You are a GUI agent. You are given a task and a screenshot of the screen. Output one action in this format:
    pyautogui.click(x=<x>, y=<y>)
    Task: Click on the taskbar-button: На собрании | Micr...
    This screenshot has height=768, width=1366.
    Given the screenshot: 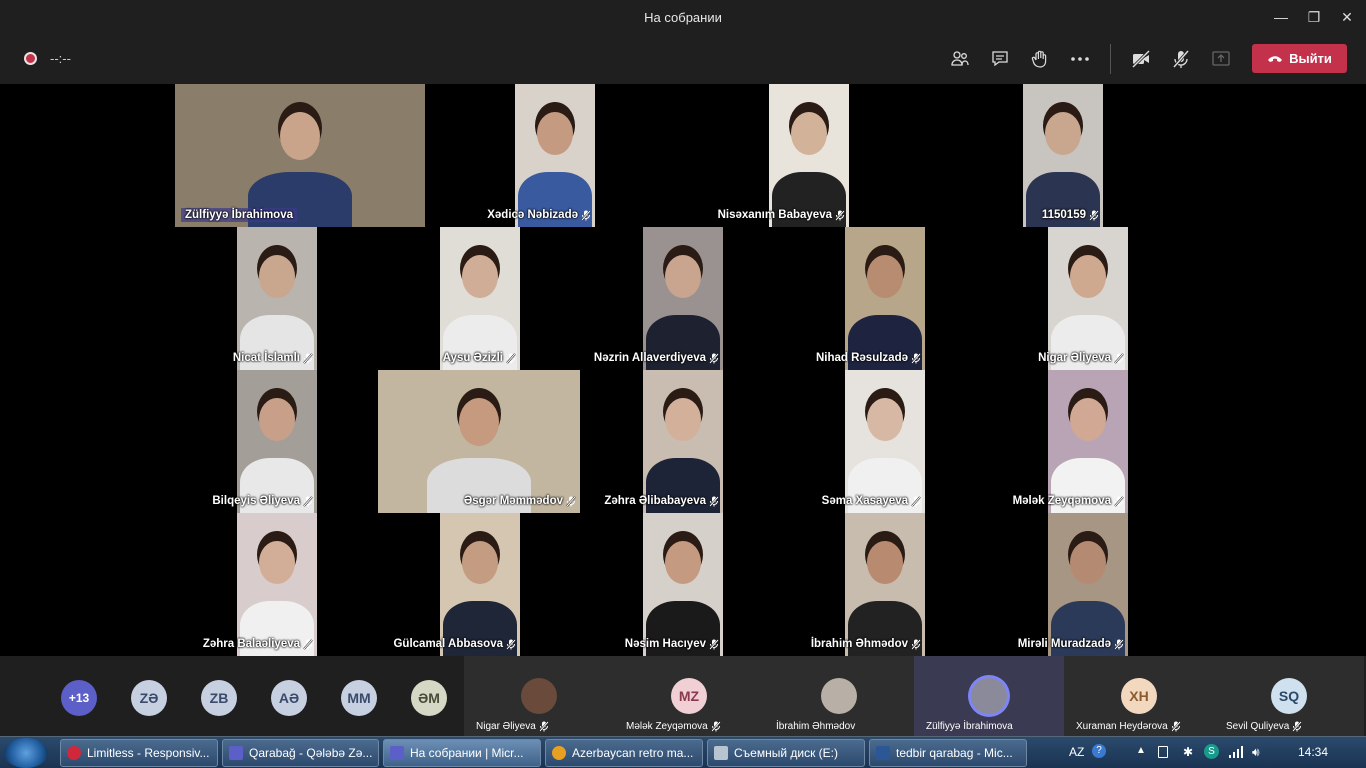 What is the action you would take?
    pyautogui.click(x=462, y=753)
    